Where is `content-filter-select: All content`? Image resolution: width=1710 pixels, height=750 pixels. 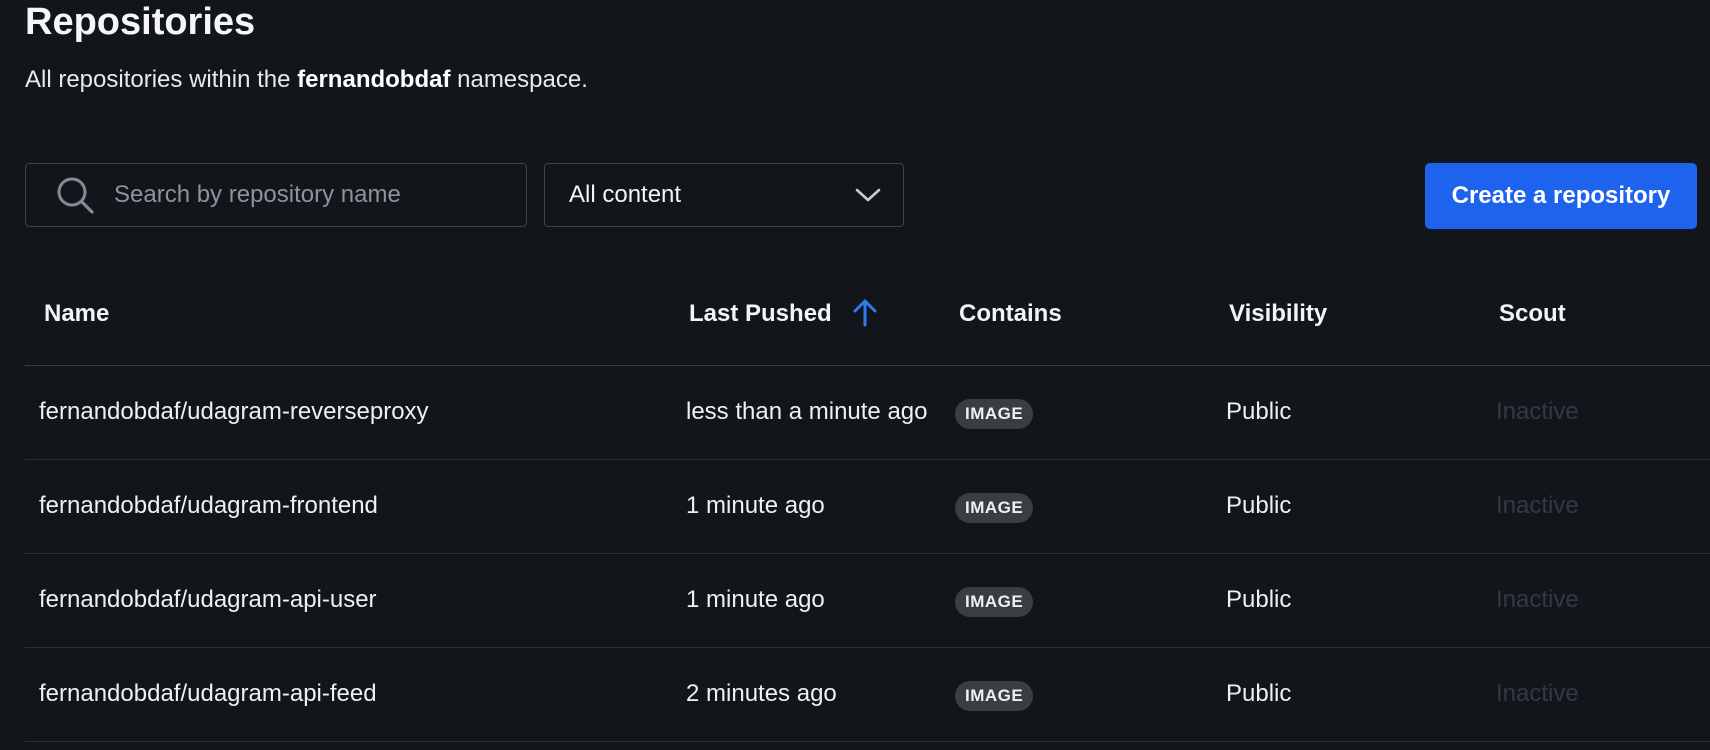
content-filter-select: All content is located at coordinates (724, 195).